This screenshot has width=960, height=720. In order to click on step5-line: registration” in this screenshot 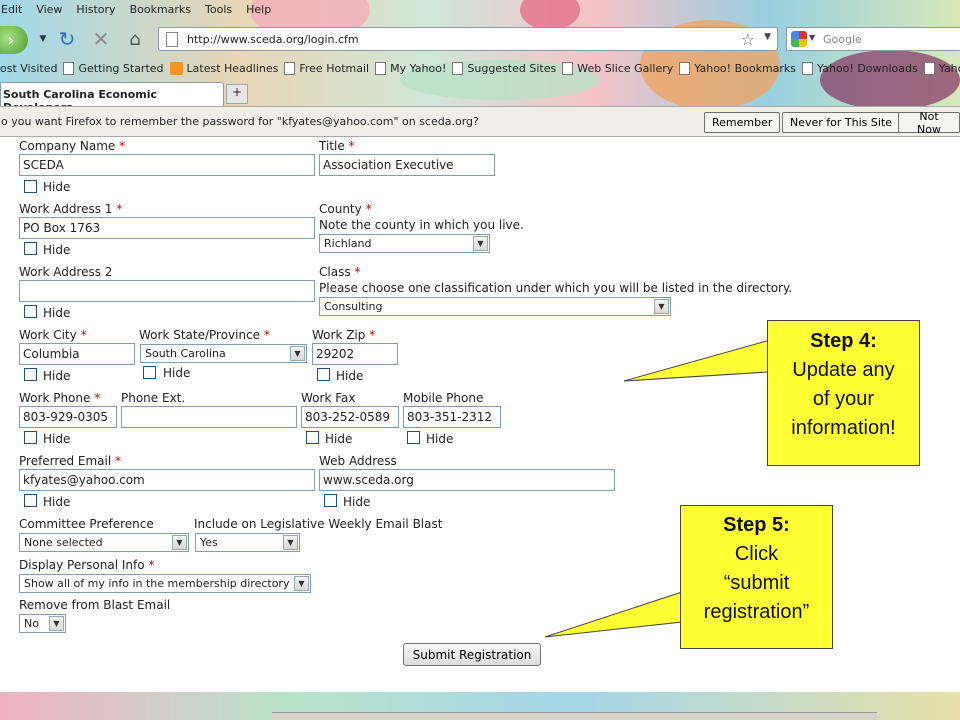, I will do `click(756, 612)`.